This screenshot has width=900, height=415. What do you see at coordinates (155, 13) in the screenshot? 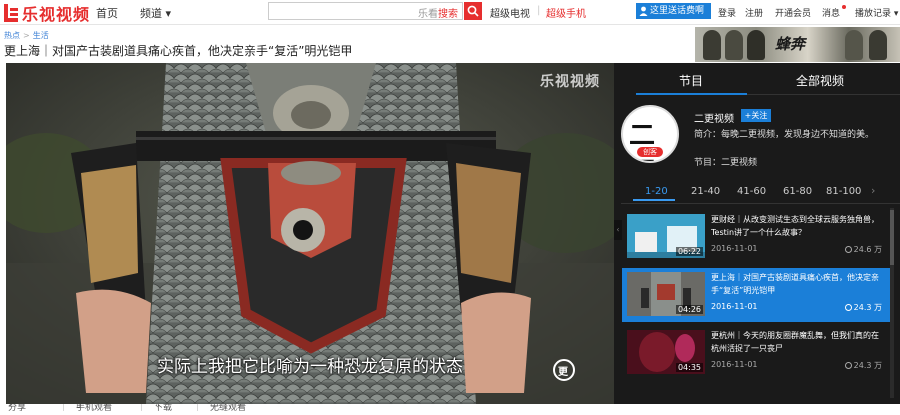
I see `nav-channel-dropdown: 频道 ▾` at bounding box center [155, 13].